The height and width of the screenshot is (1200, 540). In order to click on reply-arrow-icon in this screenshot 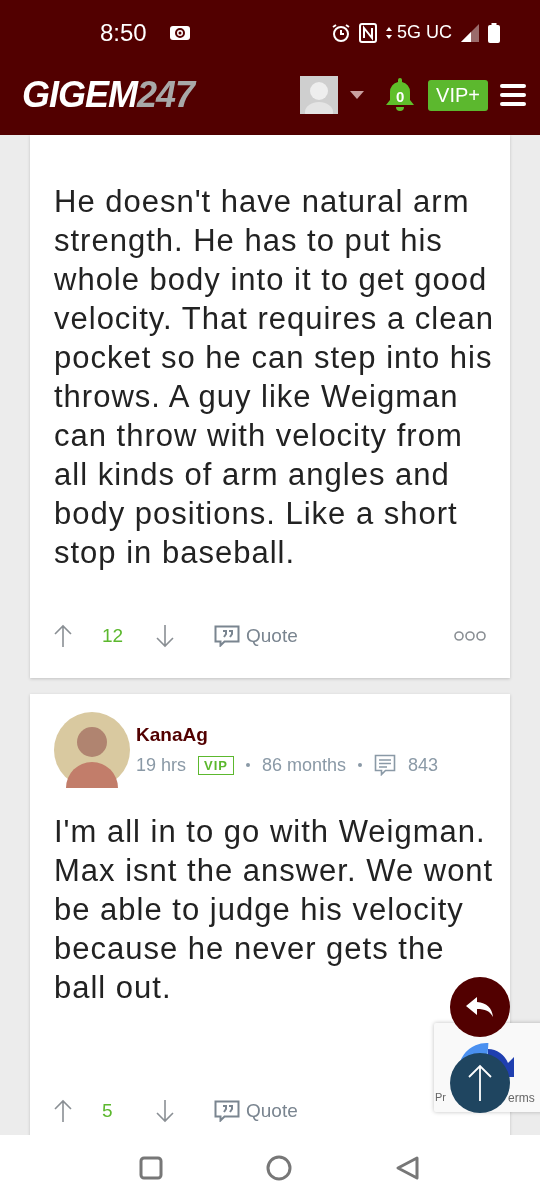, I will do `click(480, 1007)`.